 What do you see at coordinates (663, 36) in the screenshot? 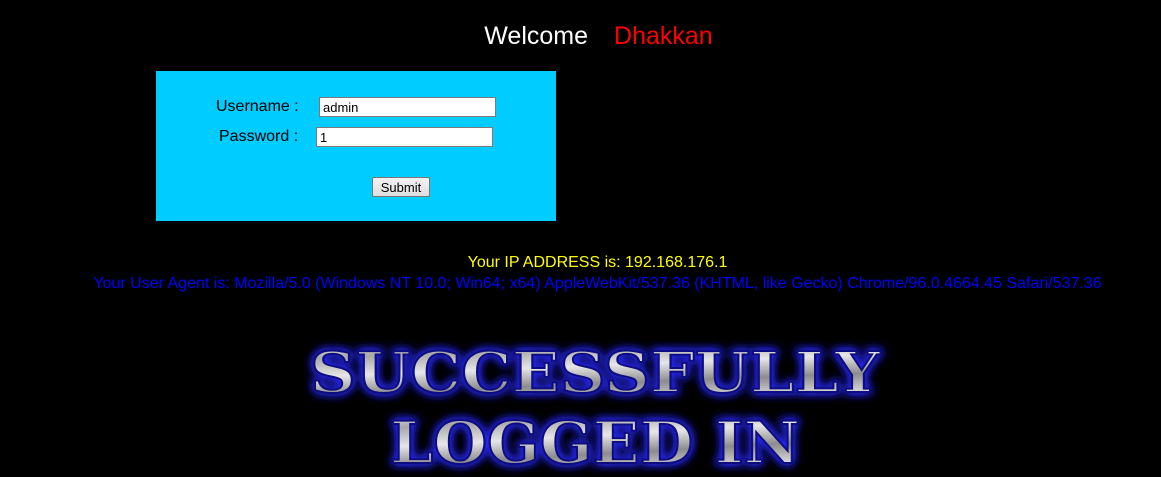
I see `user-name: Dhakkan` at bounding box center [663, 36].